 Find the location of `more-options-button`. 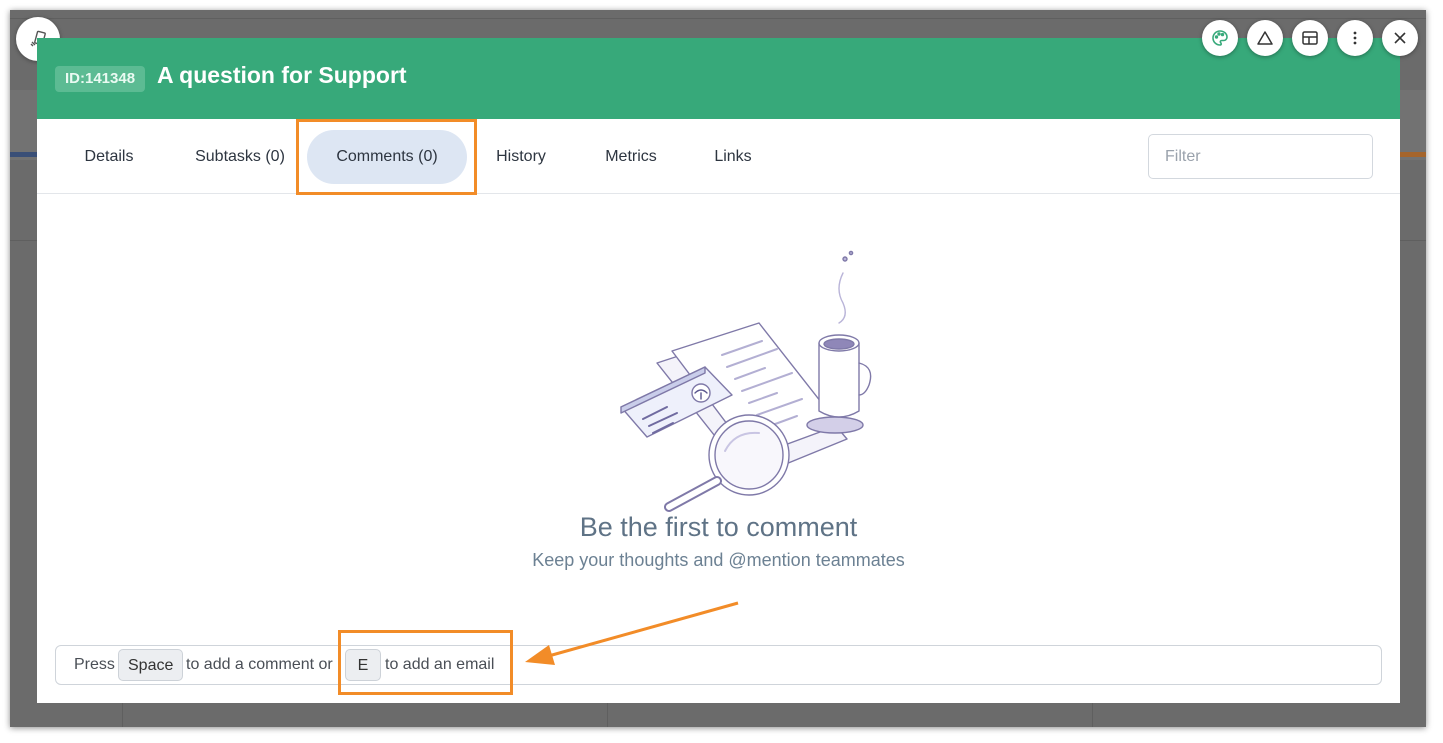

more-options-button is located at coordinates (1355, 38).